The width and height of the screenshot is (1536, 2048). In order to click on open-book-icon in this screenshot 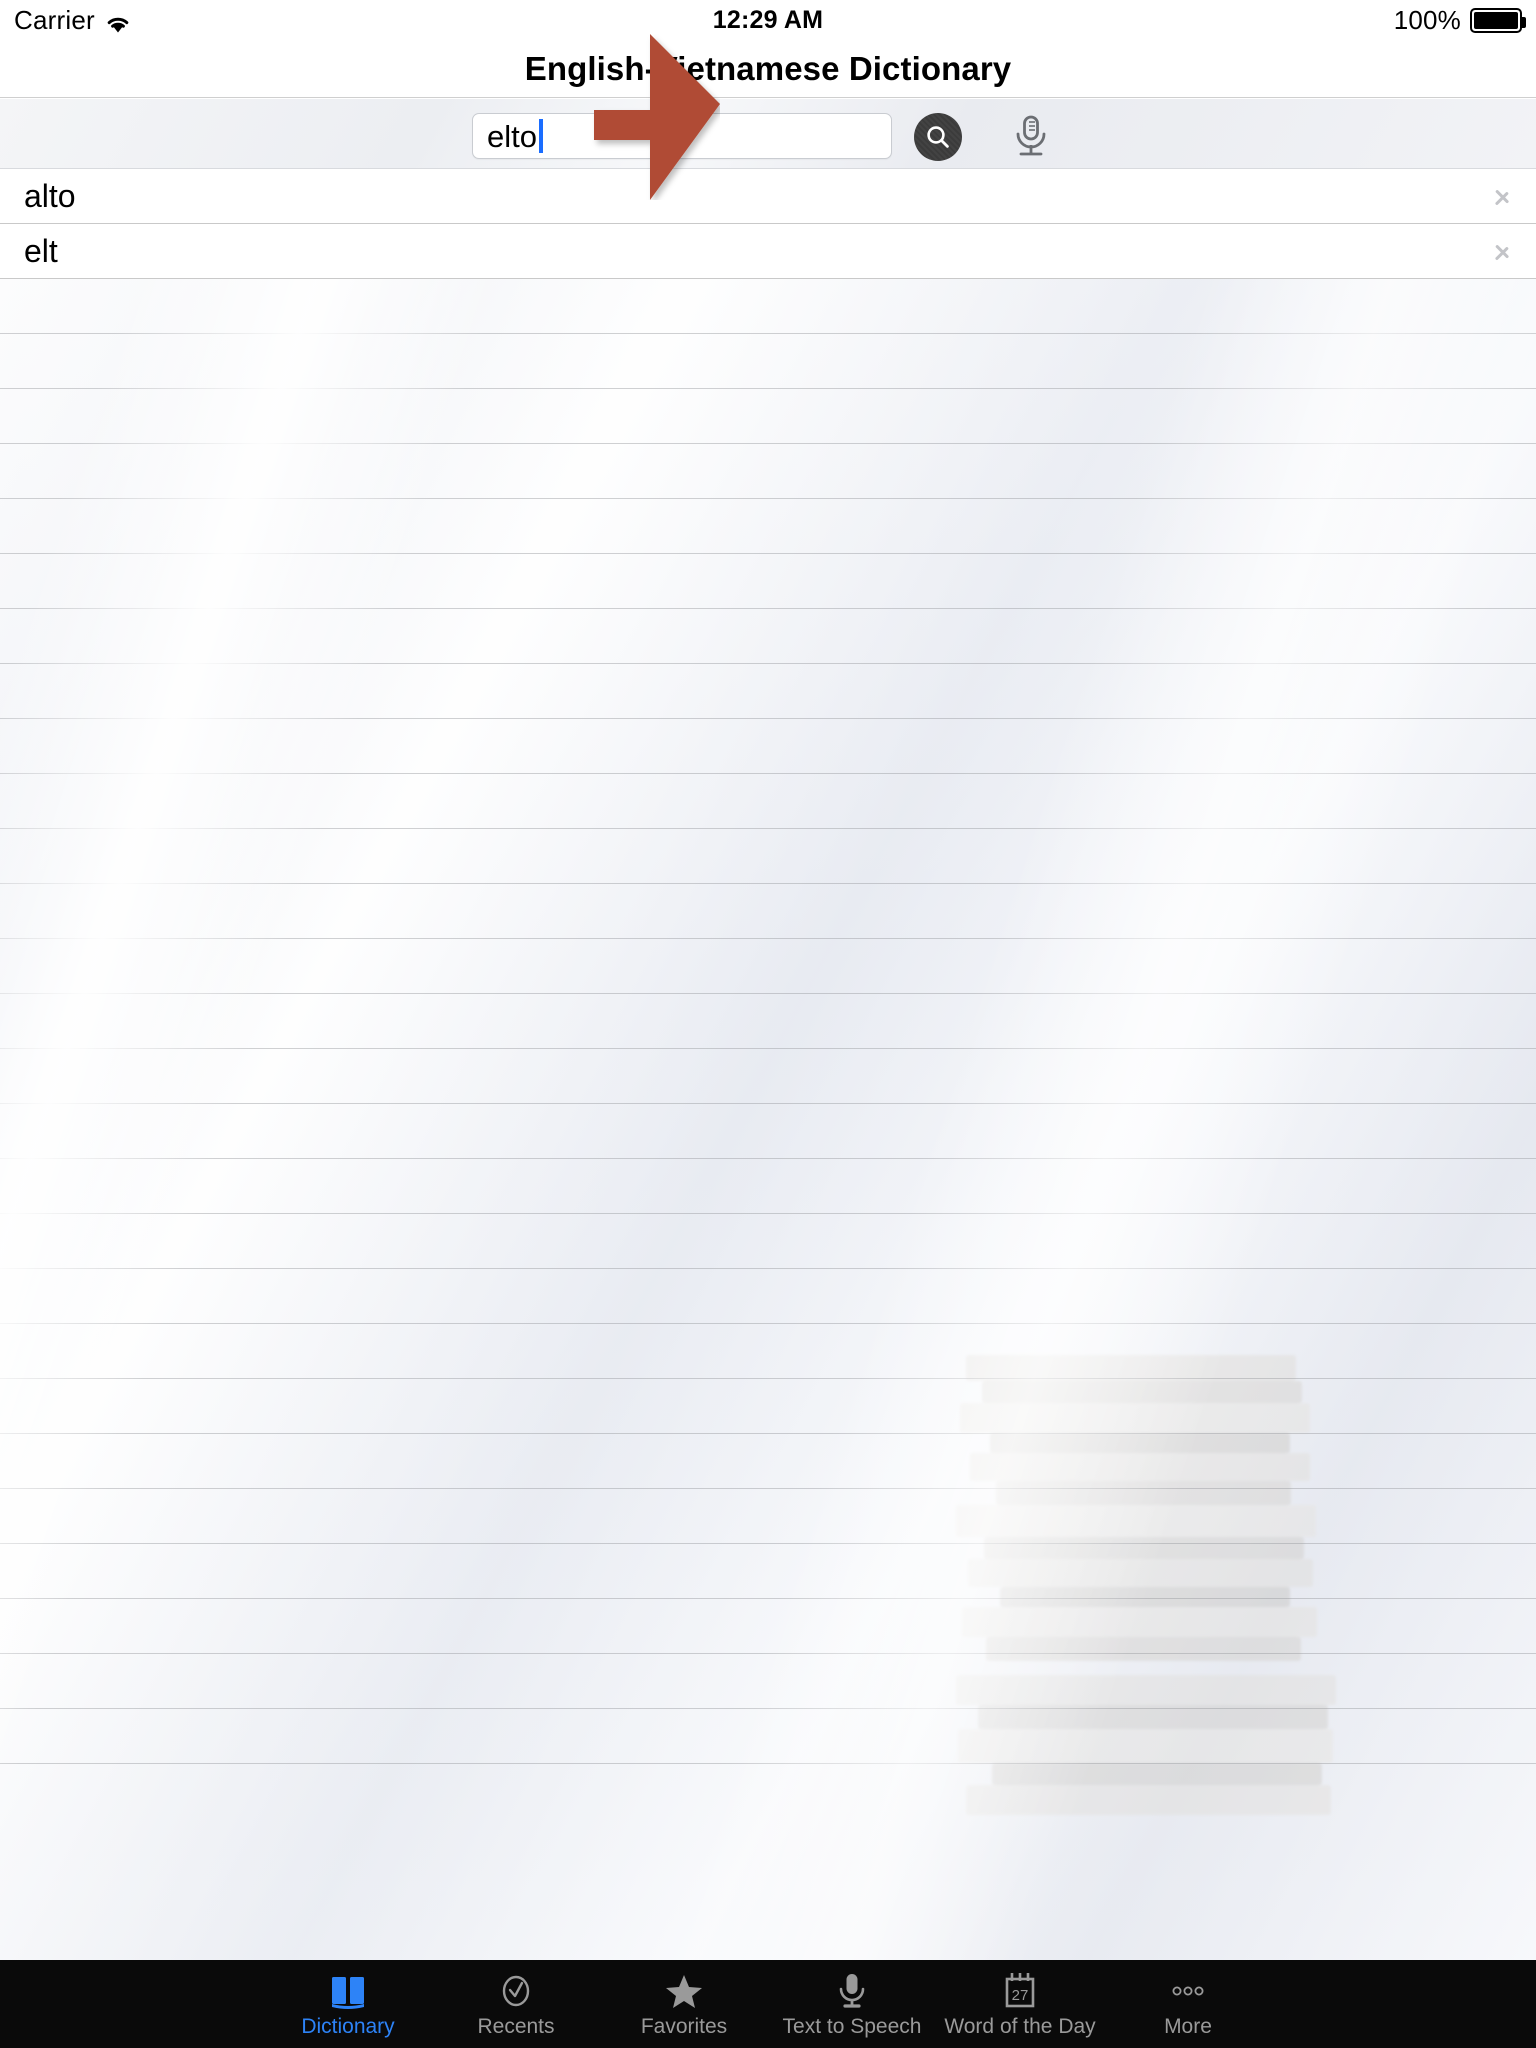, I will do `click(348, 1993)`.